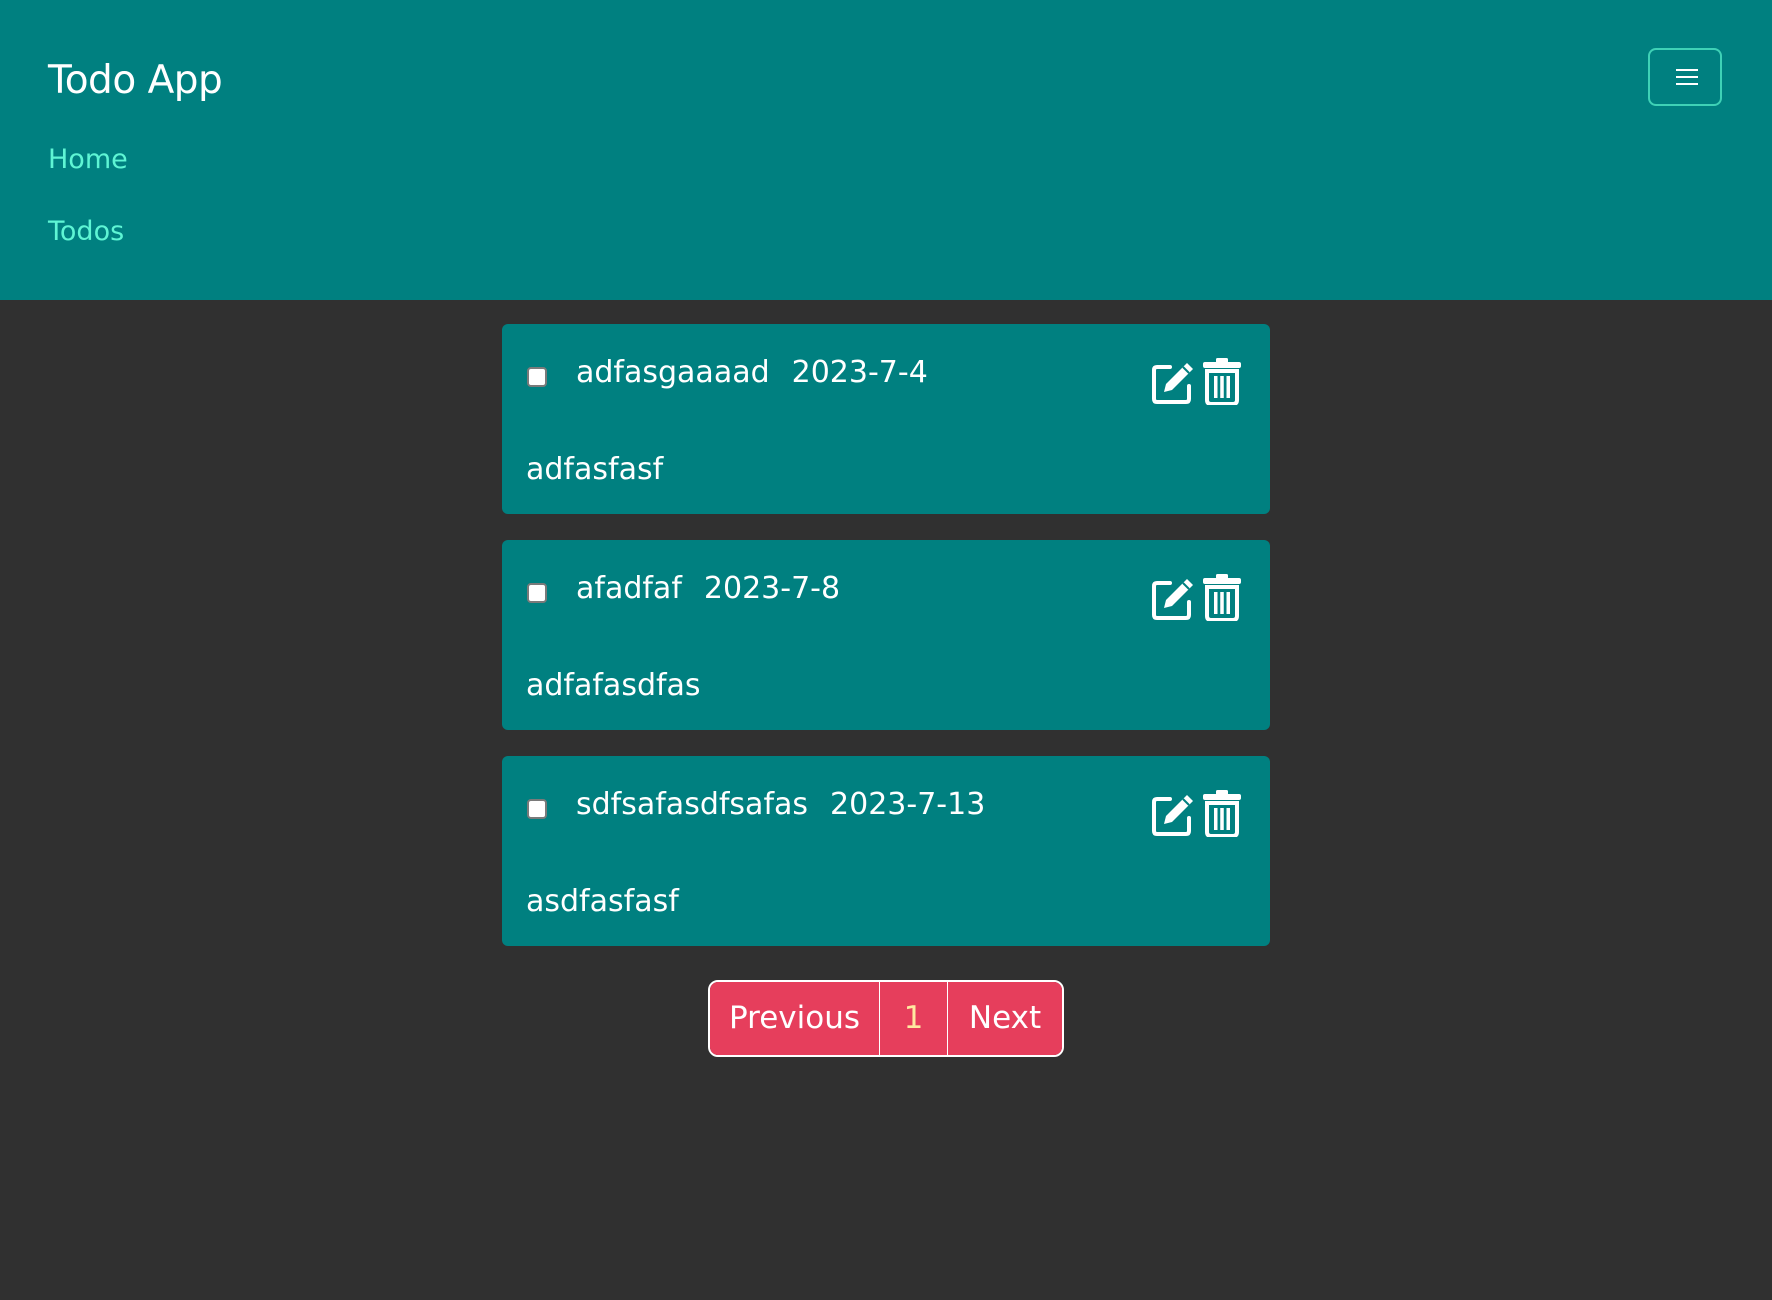  I want to click on todo-card: afadfaf 2023-7-8 adfafasdfas, so click(886, 635).